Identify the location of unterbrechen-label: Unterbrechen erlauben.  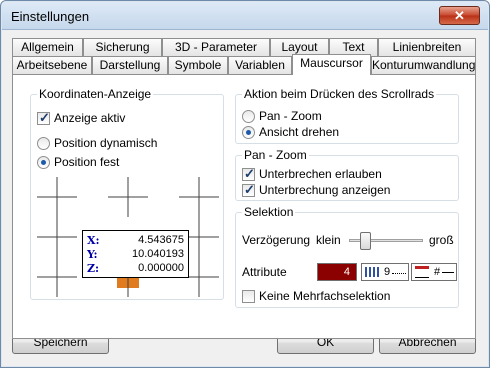
(320, 174).